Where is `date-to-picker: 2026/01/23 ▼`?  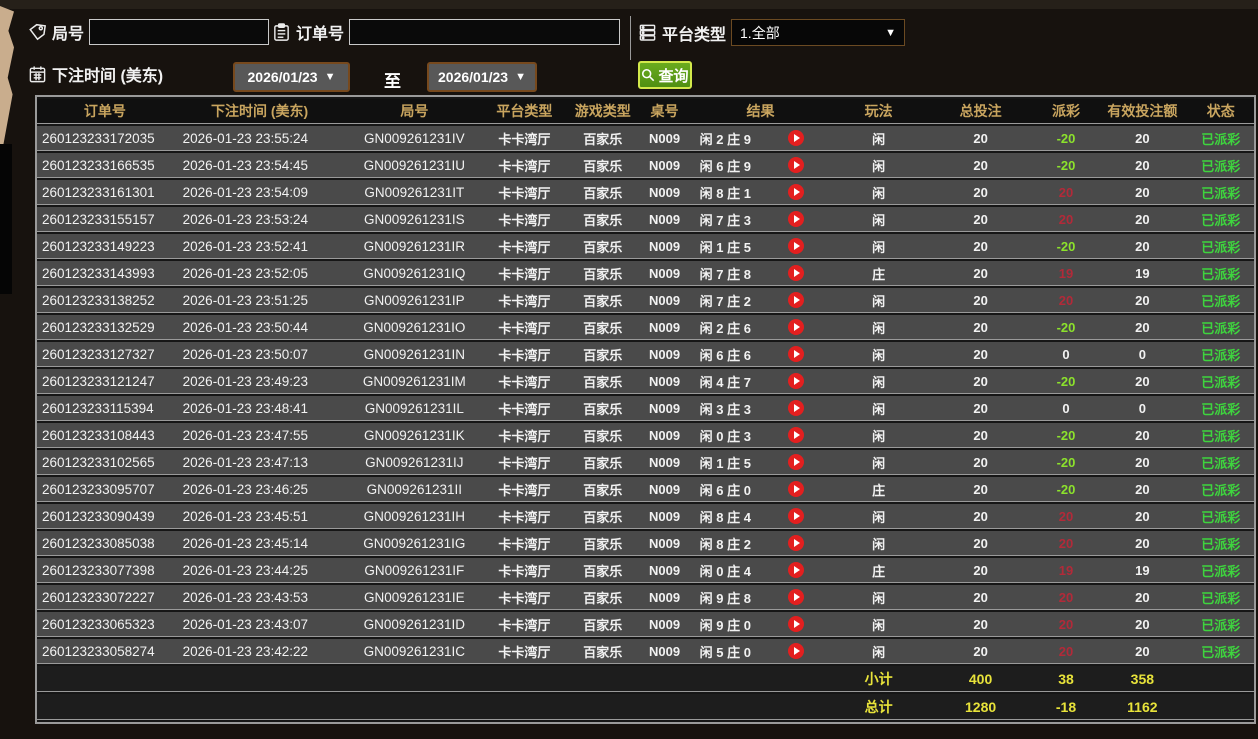
date-to-picker: 2026/01/23 ▼ is located at coordinates (482, 77).